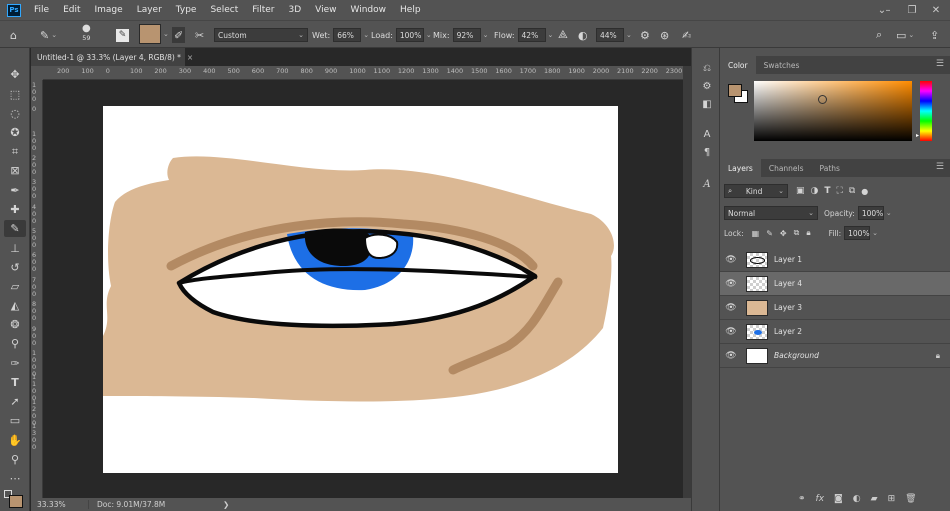 The width and height of the screenshot is (950, 511). Describe the element at coordinates (261, 35) in the screenshot. I see `preset-select: Custom ⌄` at that location.